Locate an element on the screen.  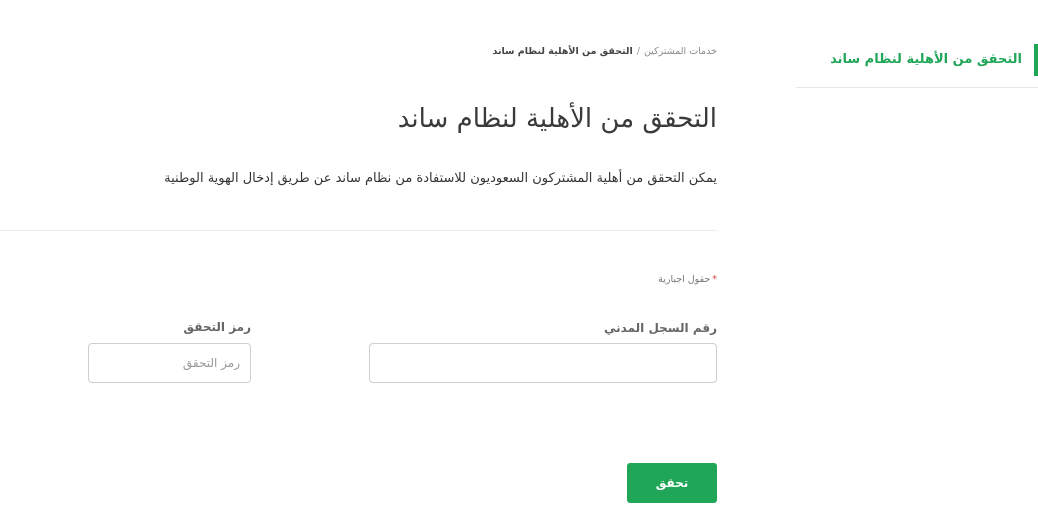
required-note-text: حقول اجبارية is located at coordinates (684, 279).